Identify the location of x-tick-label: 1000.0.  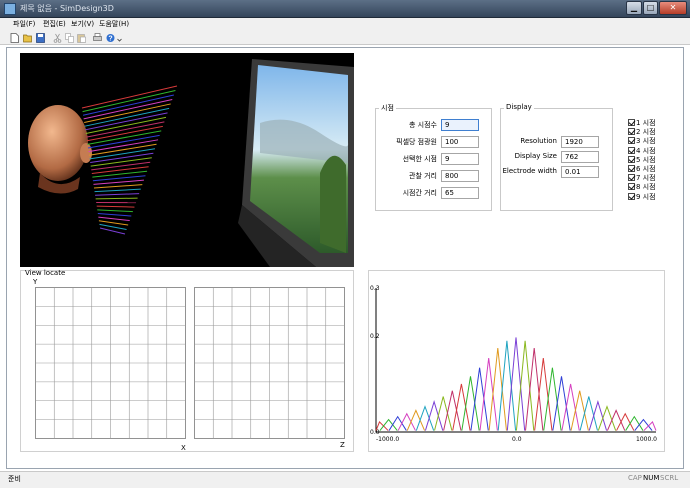
(646, 439).